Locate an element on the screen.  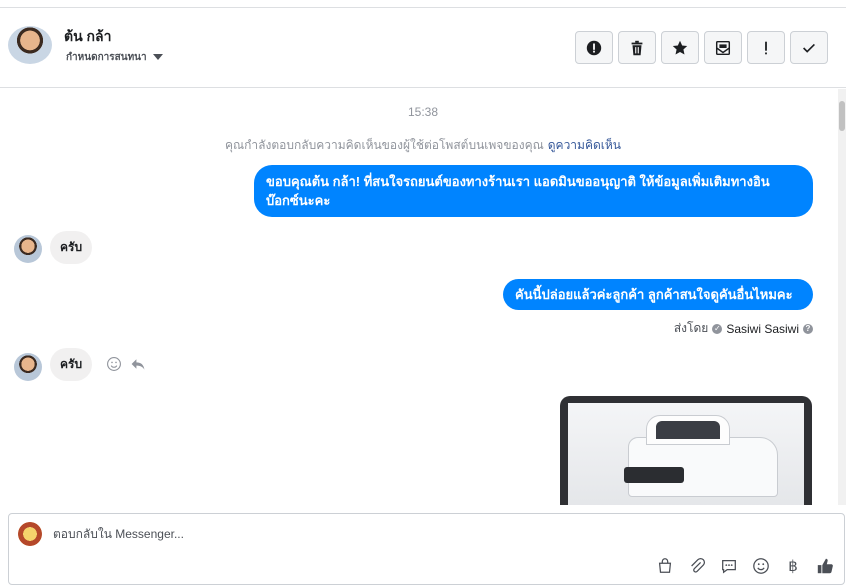
sent-by: ส่งโดย ✓ Sasiwi Sasiwi ? is located at coordinates (743, 328).